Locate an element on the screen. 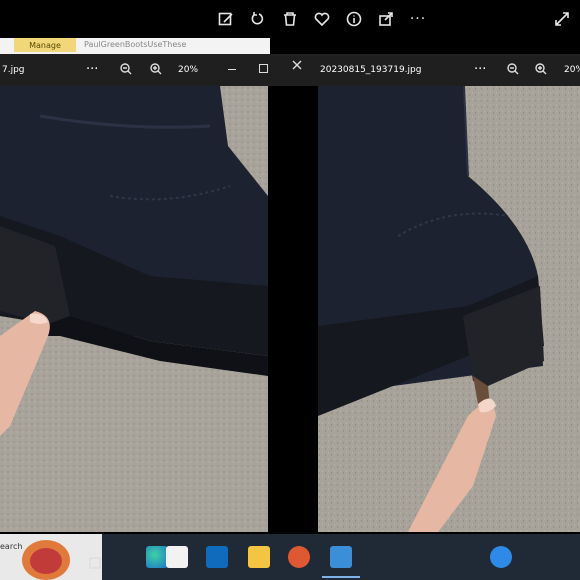 The height and width of the screenshot is (580, 580). right-photo-window-bar: 20230815_193719.jpg ··· 20% is located at coordinates (425, 70).